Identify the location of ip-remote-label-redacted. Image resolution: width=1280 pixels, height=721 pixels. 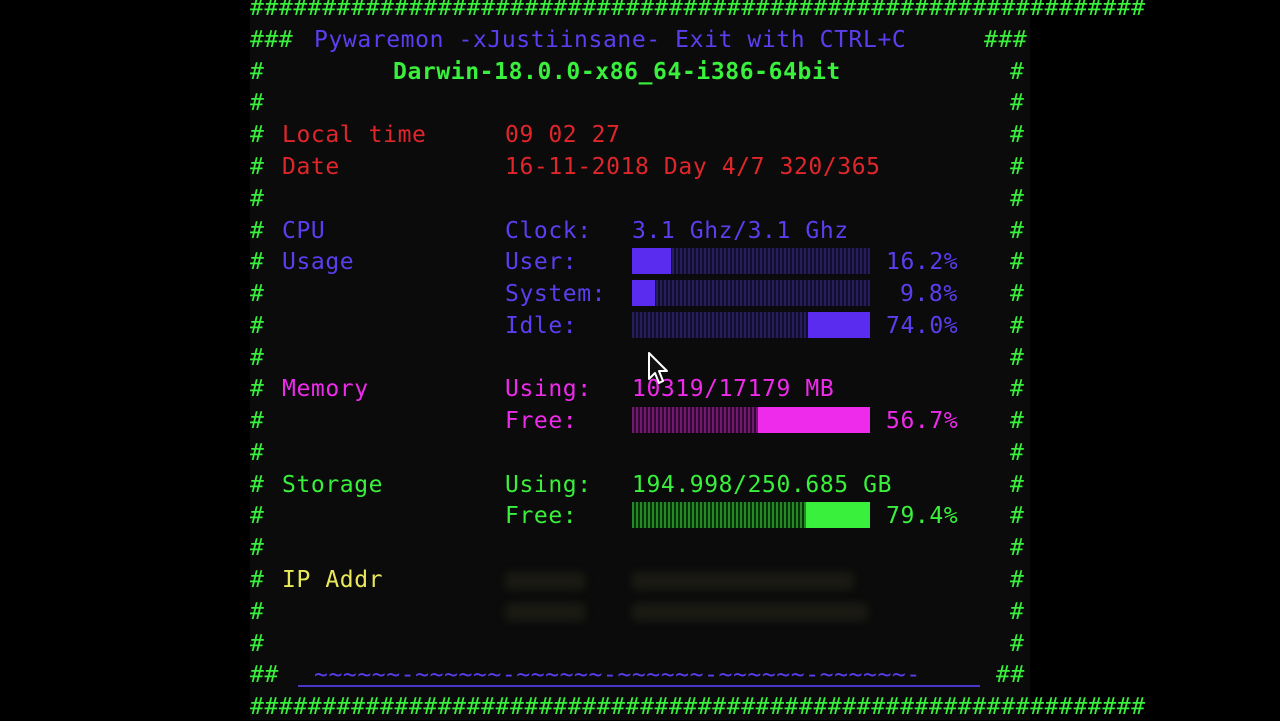
(545, 612).